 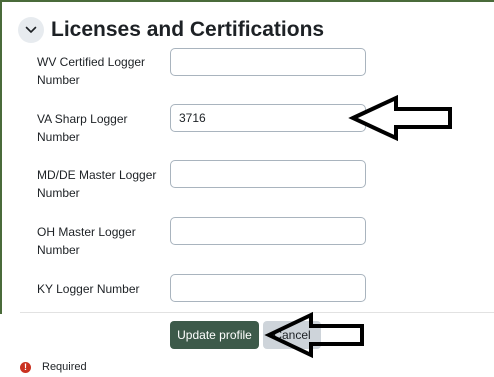 What do you see at coordinates (268, 118) in the screenshot?
I see `va-logger-input` at bounding box center [268, 118].